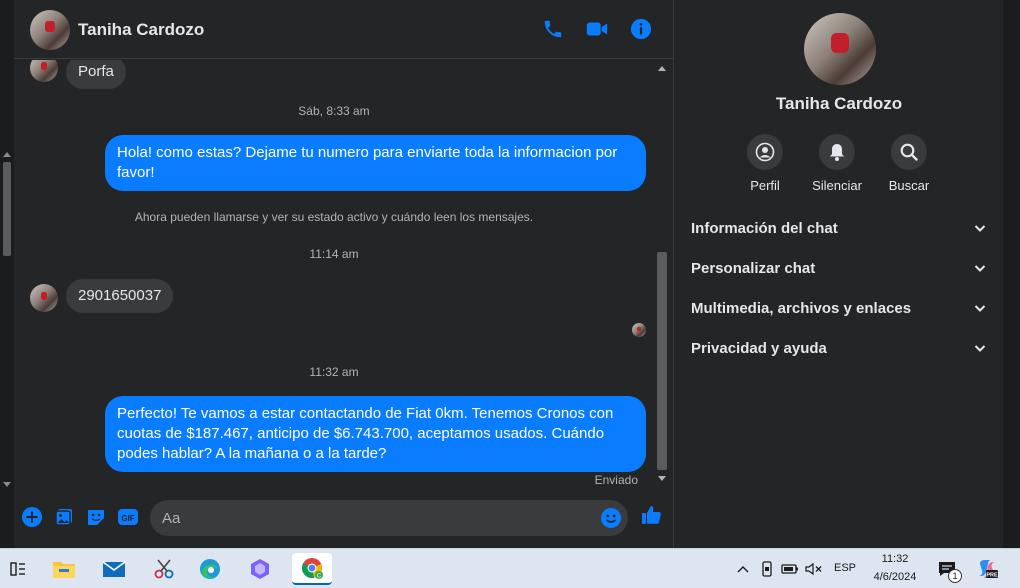 This screenshot has width=1020, height=588. Describe the element at coordinates (764, 228) in the screenshot. I see `section-title: Información del chat` at that location.